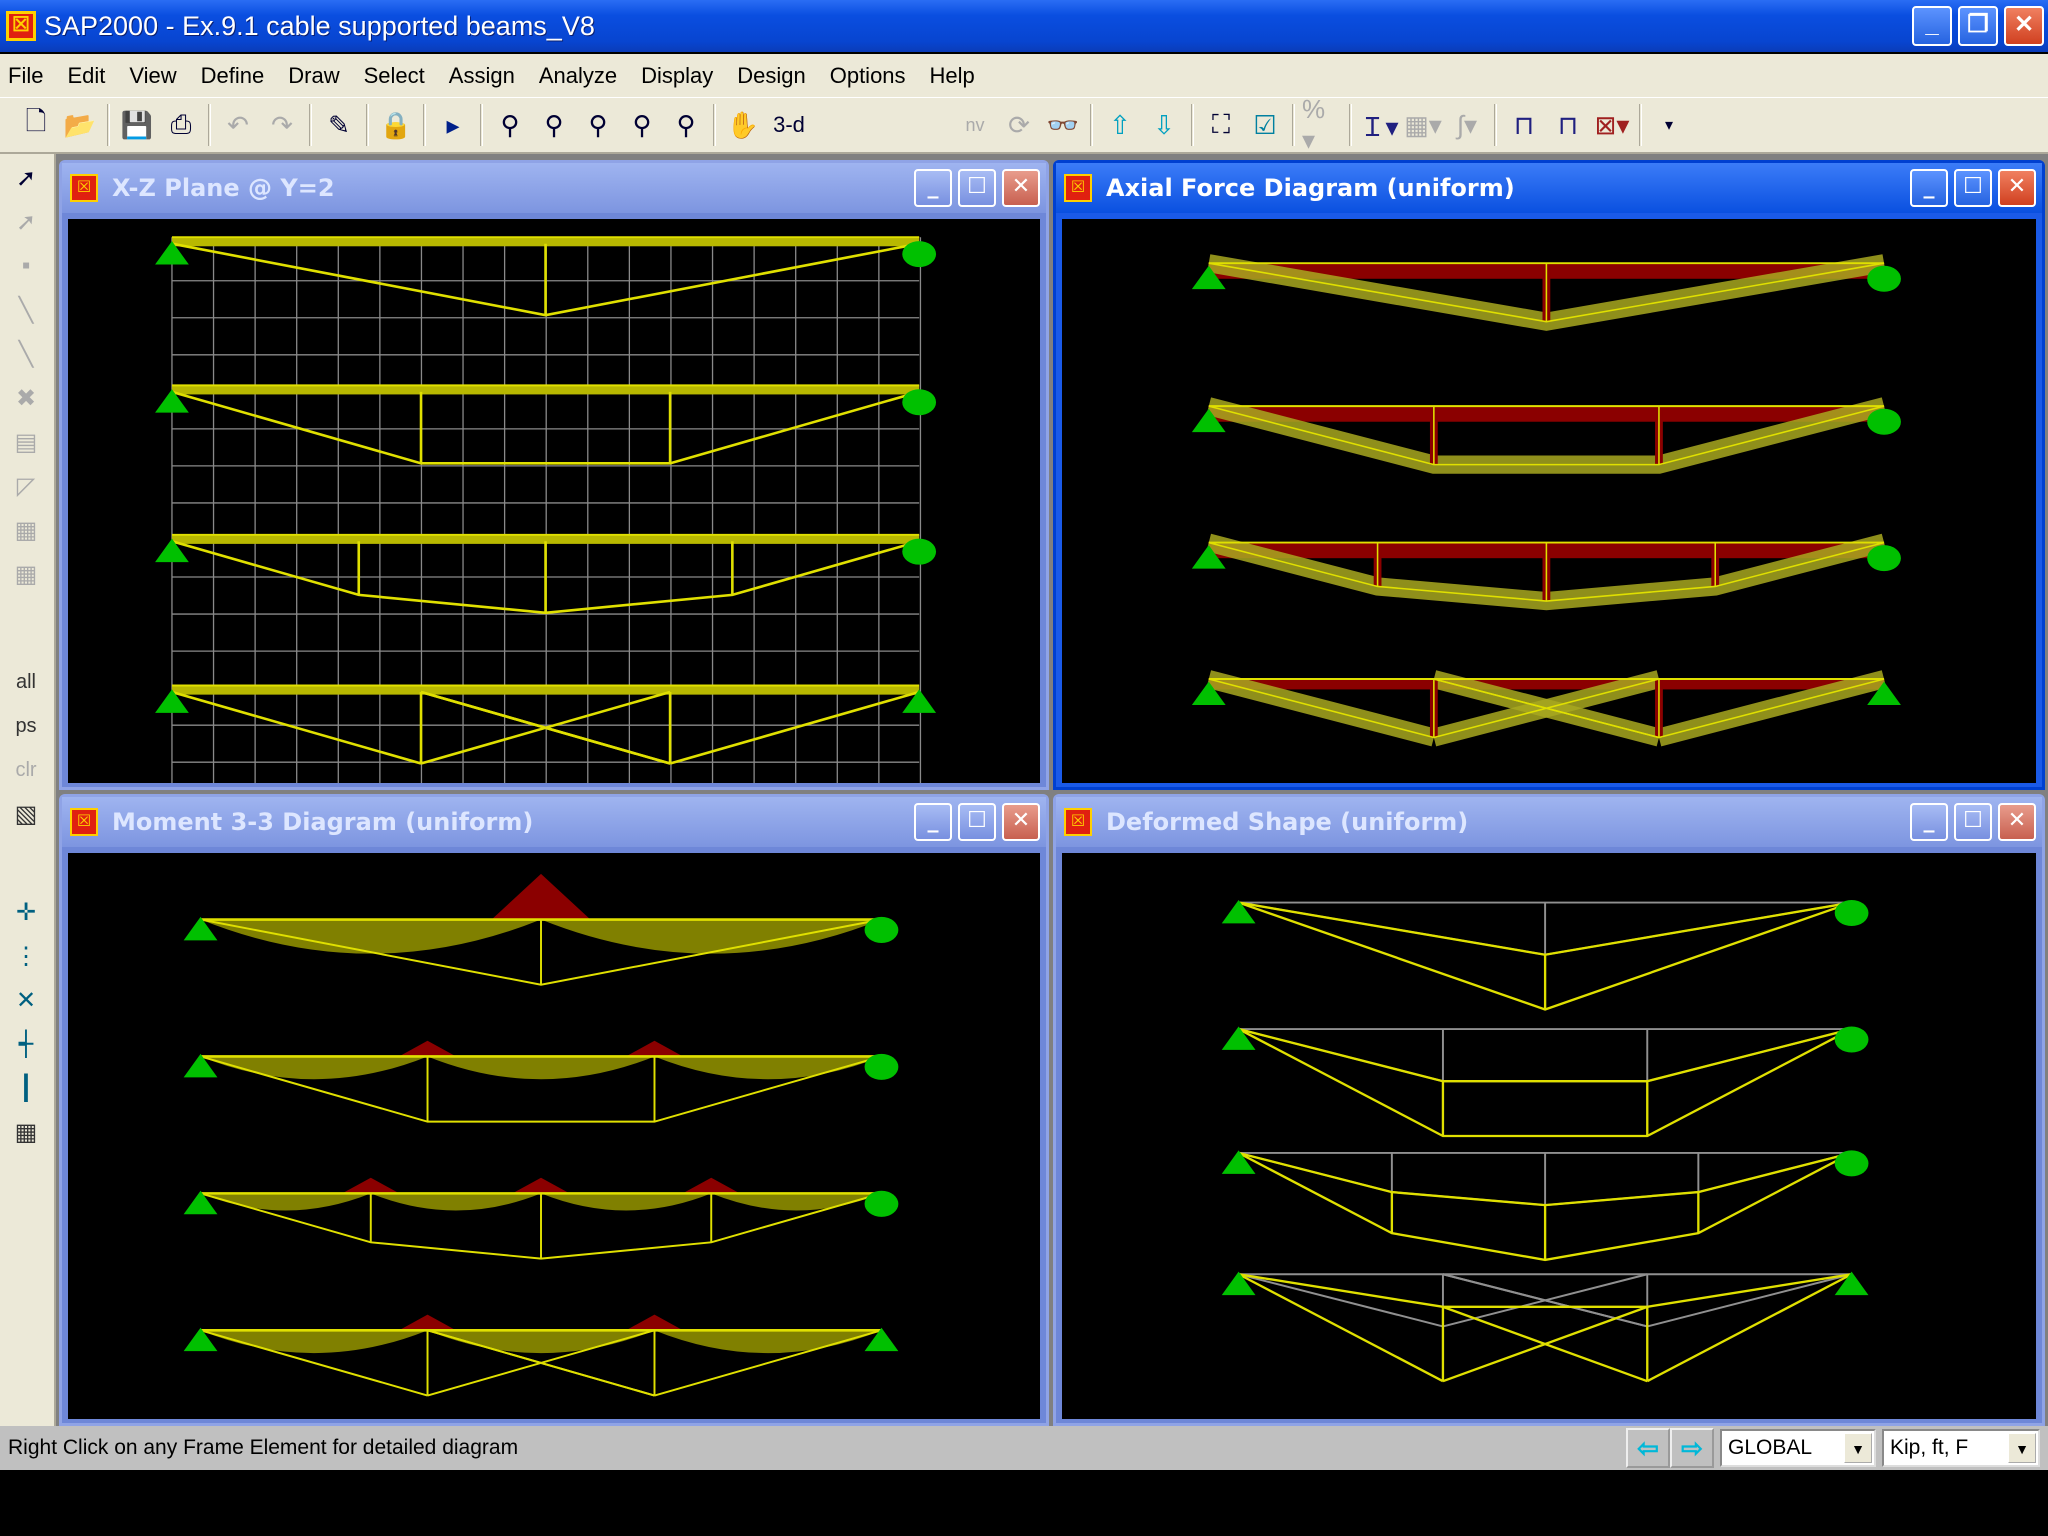 The image size is (2048, 1536). What do you see at coordinates (881, 1203) in the screenshot?
I see `roller-support` at bounding box center [881, 1203].